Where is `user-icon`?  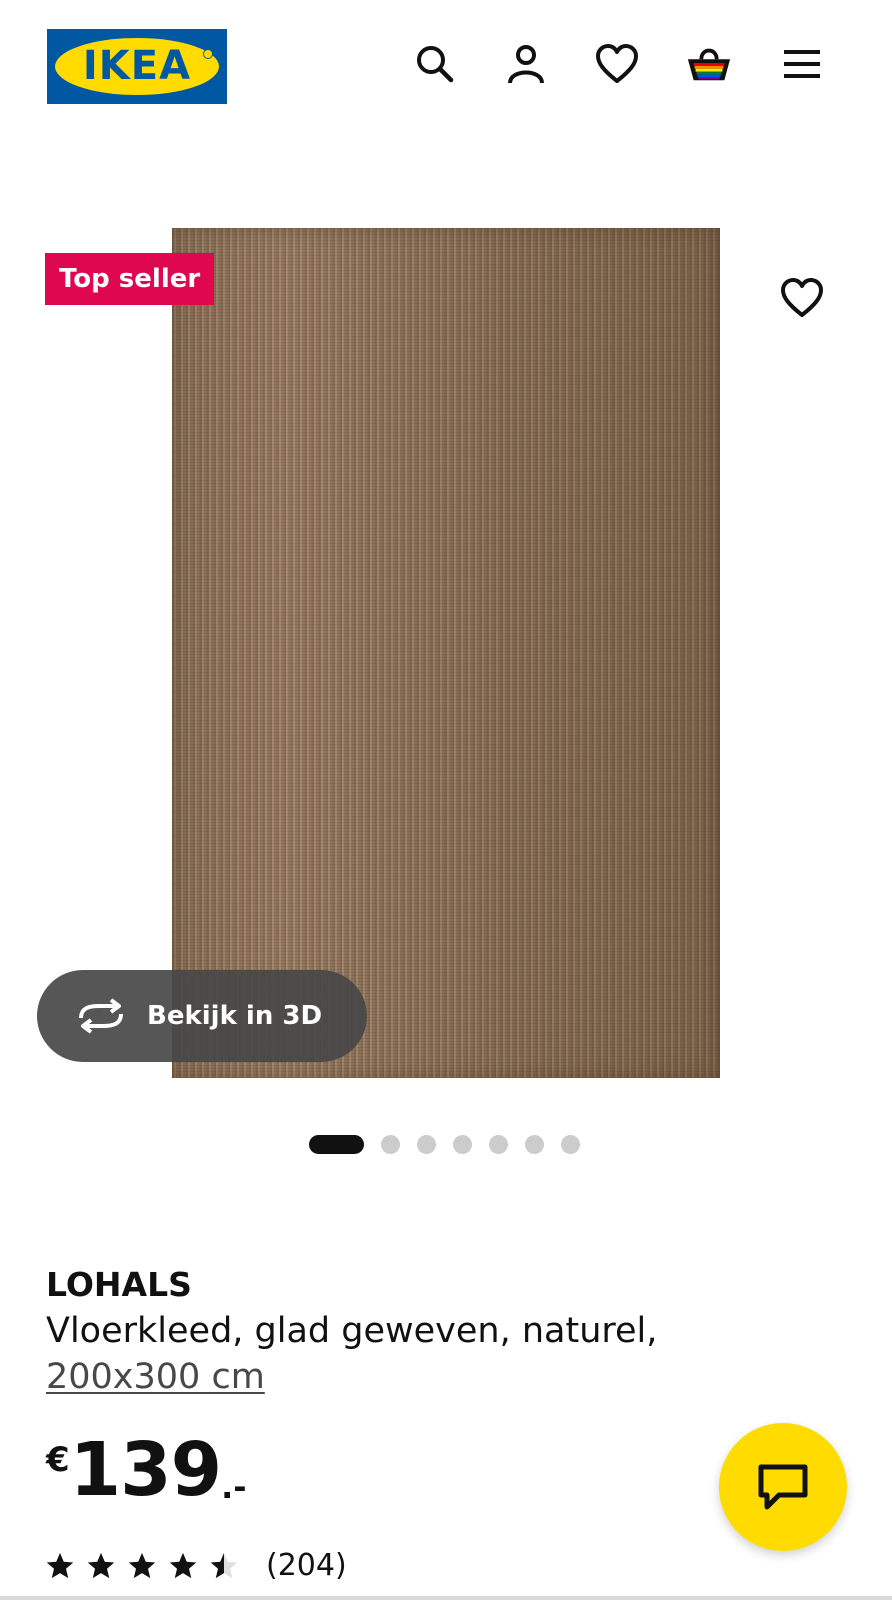
user-icon is located at coordinates (526, 64).